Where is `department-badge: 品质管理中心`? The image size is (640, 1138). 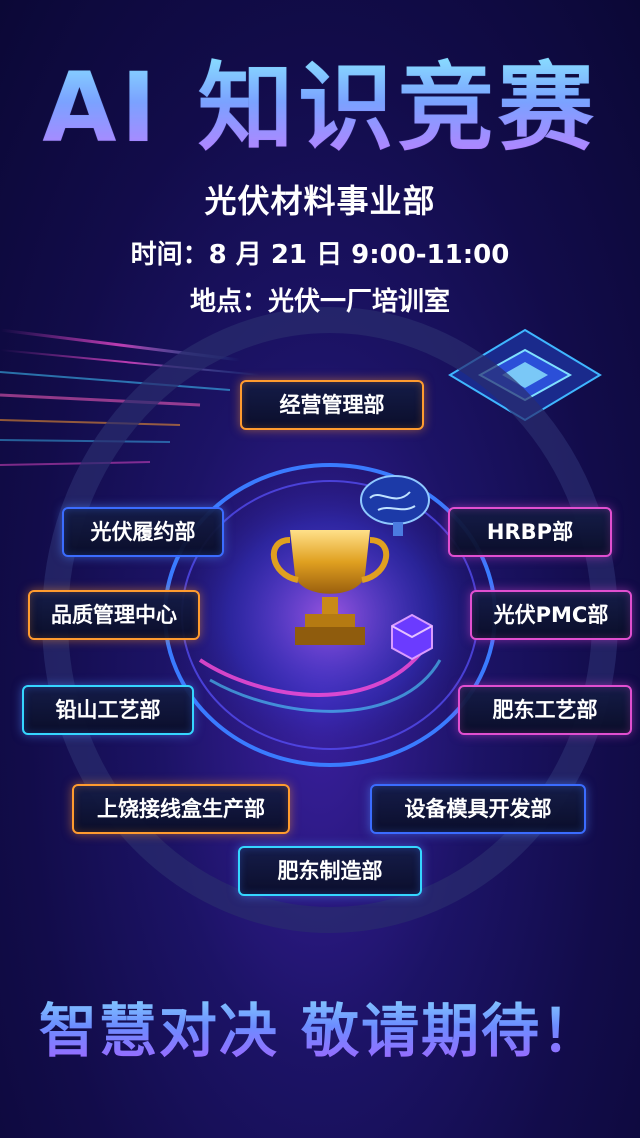
department-badge: 品质管理中心 is located at coordinates (114, 615).